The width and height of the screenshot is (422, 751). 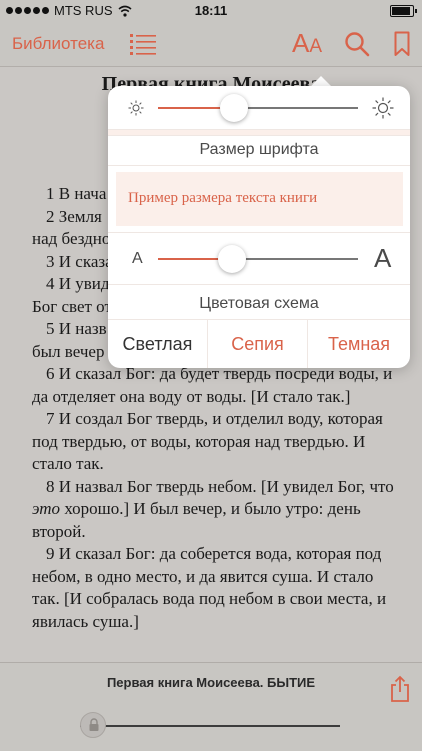 I want to click on font-sample-box: Пример размера текста книги, so click(x=259, y=199).